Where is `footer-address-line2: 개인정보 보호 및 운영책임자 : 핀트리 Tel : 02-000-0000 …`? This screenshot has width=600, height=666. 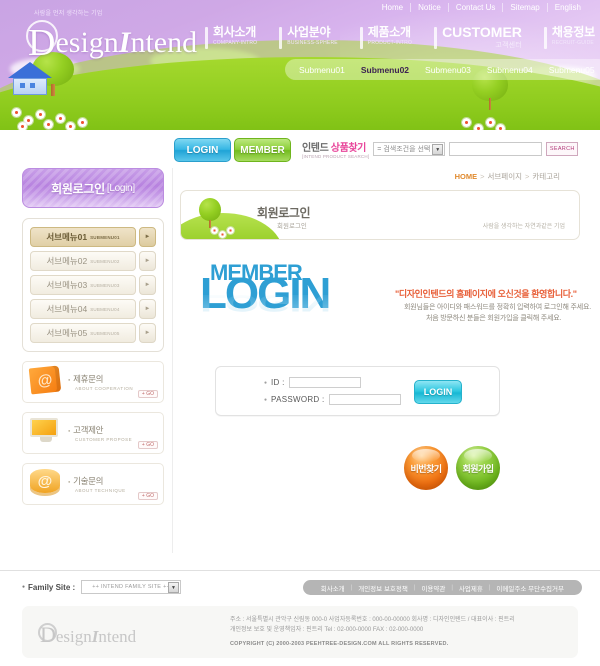
footer-address-line2: 개인정보 보호 및 운영책임자 : 핀트리 Tel : 02-000-0000 … is located at coordinates (327, 630).